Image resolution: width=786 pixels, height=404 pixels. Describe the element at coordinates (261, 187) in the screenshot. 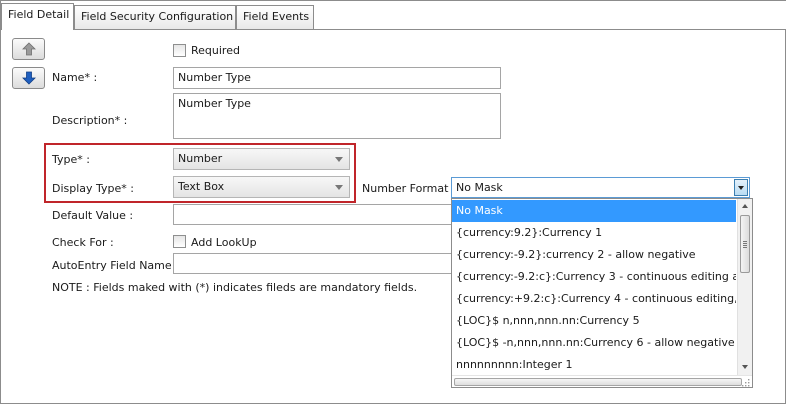

I see `display-type-select: Text Box` at that location.